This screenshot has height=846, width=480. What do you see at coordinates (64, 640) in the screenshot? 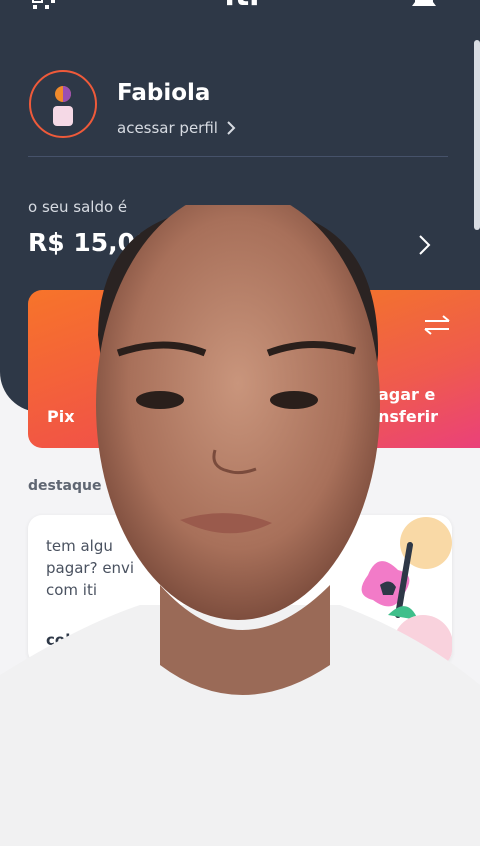
I see `highlight-cta-link: cobr` at bounding box center [64, 640].